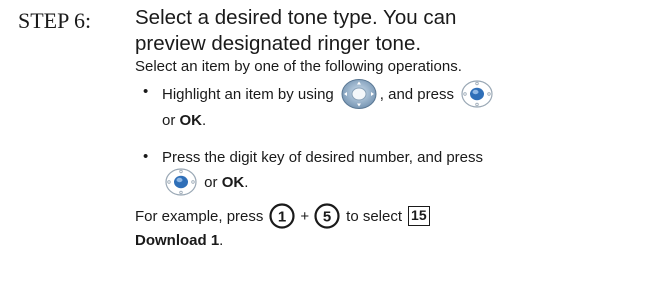 The image size is (658, 287). I want to click on example-line-2: Download 1 ., so click(179, 240).